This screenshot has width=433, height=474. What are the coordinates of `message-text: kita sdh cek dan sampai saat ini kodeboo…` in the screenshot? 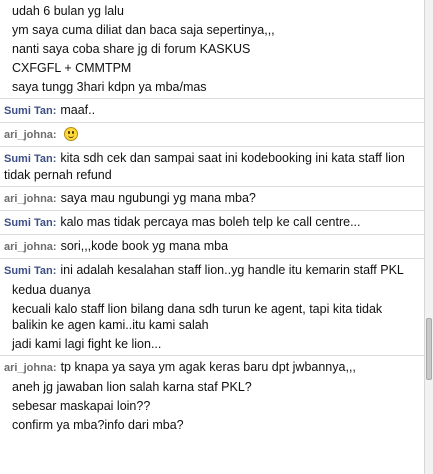 It's located at (204, 166).